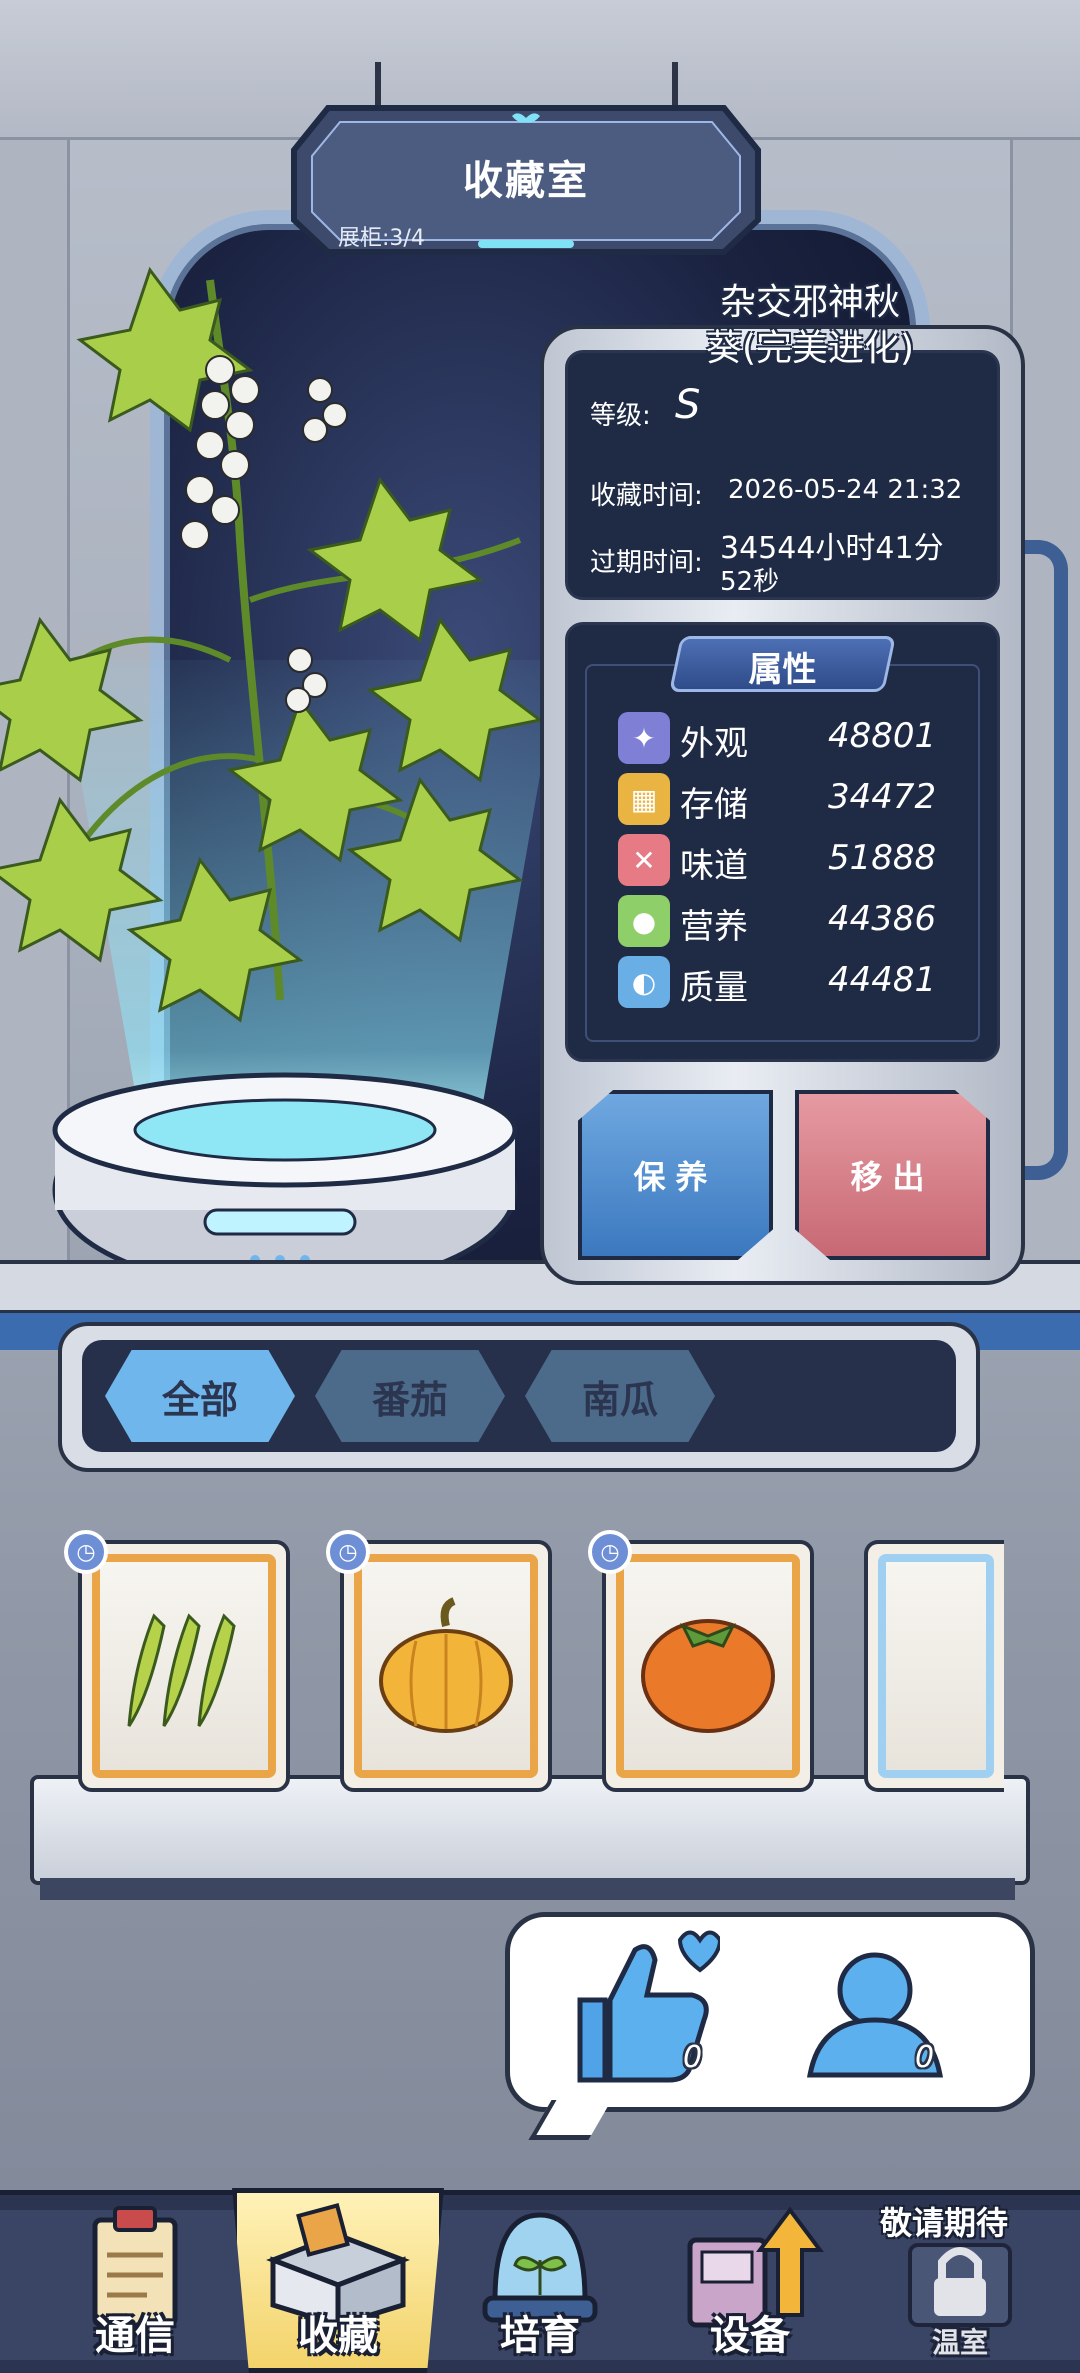 The image size is (1080, 2373). What do you see at coordinates (714, 866) in the screenshot?
I see `attribute-name: 味道` at bounding box center [714, 866].